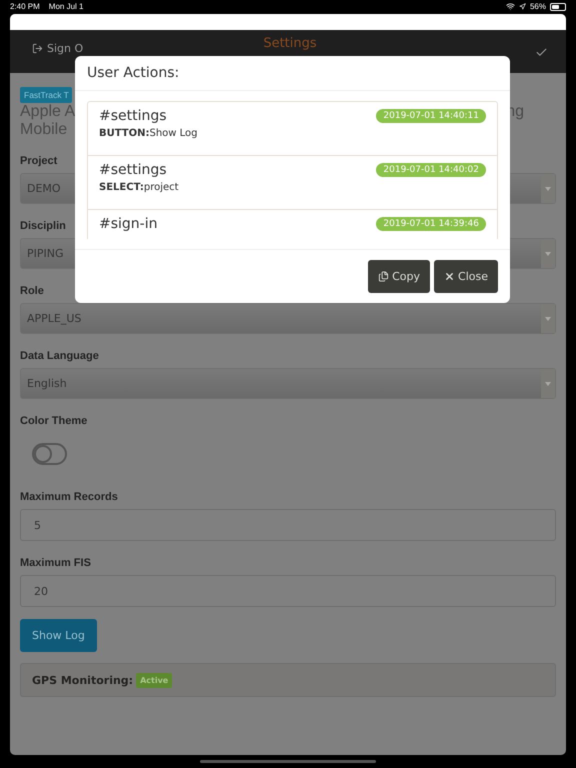 The width and height of the screenshot is (576, 768). What do you see at coordinates (58, 635) in the screenshot?
I see `show-log-button: Show Log` at bounding box center [58, 635].